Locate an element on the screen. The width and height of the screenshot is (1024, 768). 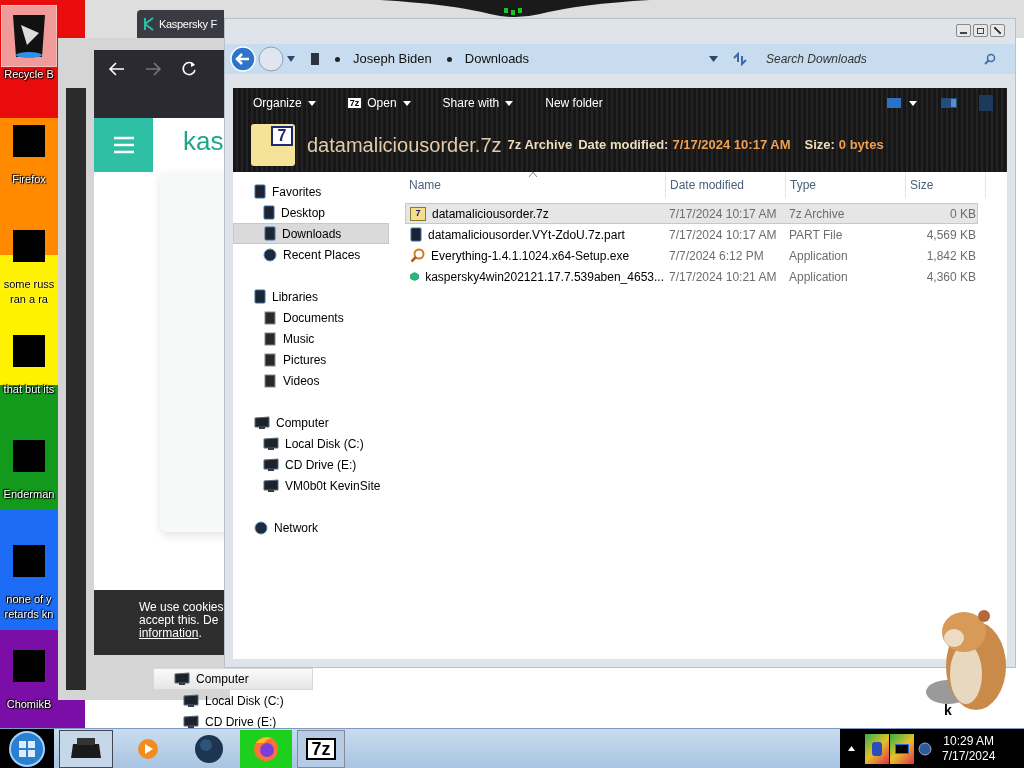
desktop-icon-label: that but its is located at coordinates (29, 389).